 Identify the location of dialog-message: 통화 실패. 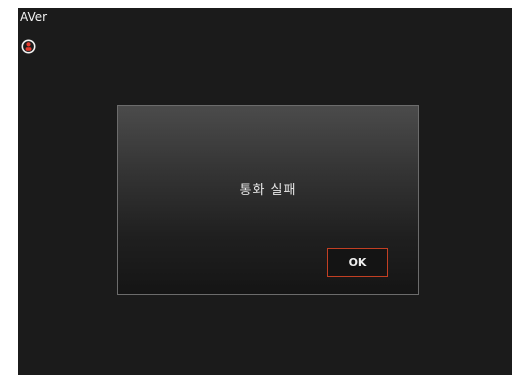
(268, 190).